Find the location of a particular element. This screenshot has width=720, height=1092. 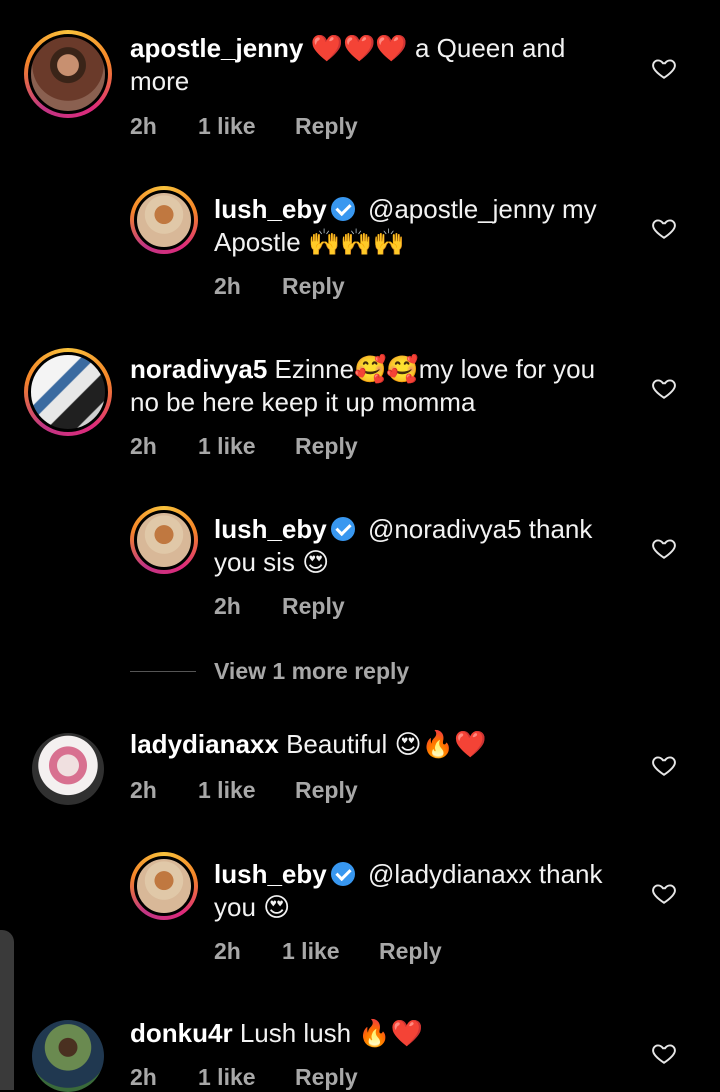

comment-text: lush_eby @apostle_jenny my Apostle 🙌🙌🙌 is located at coordinates (424, 226).